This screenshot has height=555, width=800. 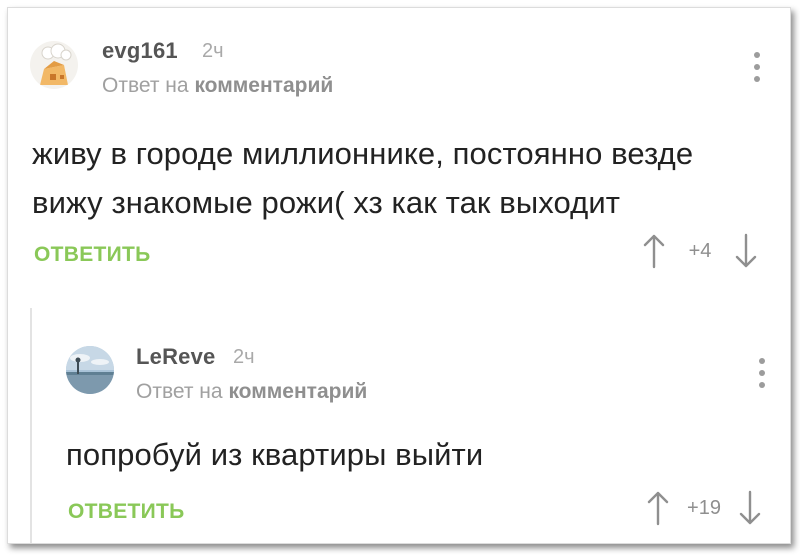 I want to click on score: +19, so click(x=704, y=507).